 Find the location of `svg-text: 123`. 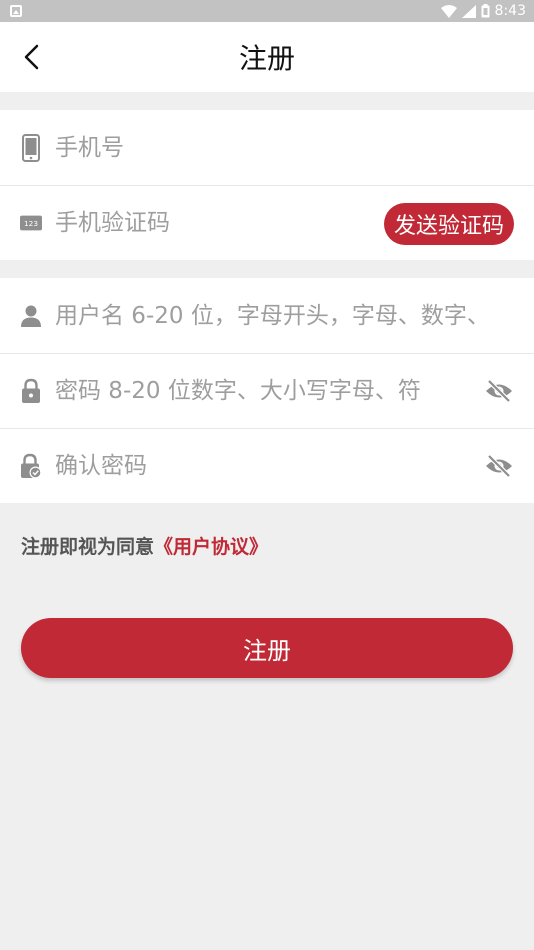

svg-text: 123 is located at coordinates (31, 223).